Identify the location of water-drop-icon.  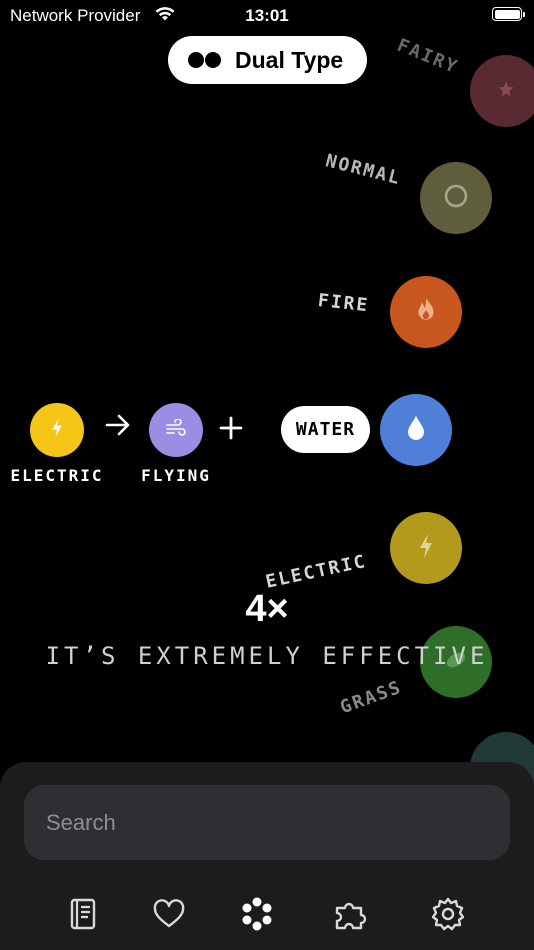
(416, 430).